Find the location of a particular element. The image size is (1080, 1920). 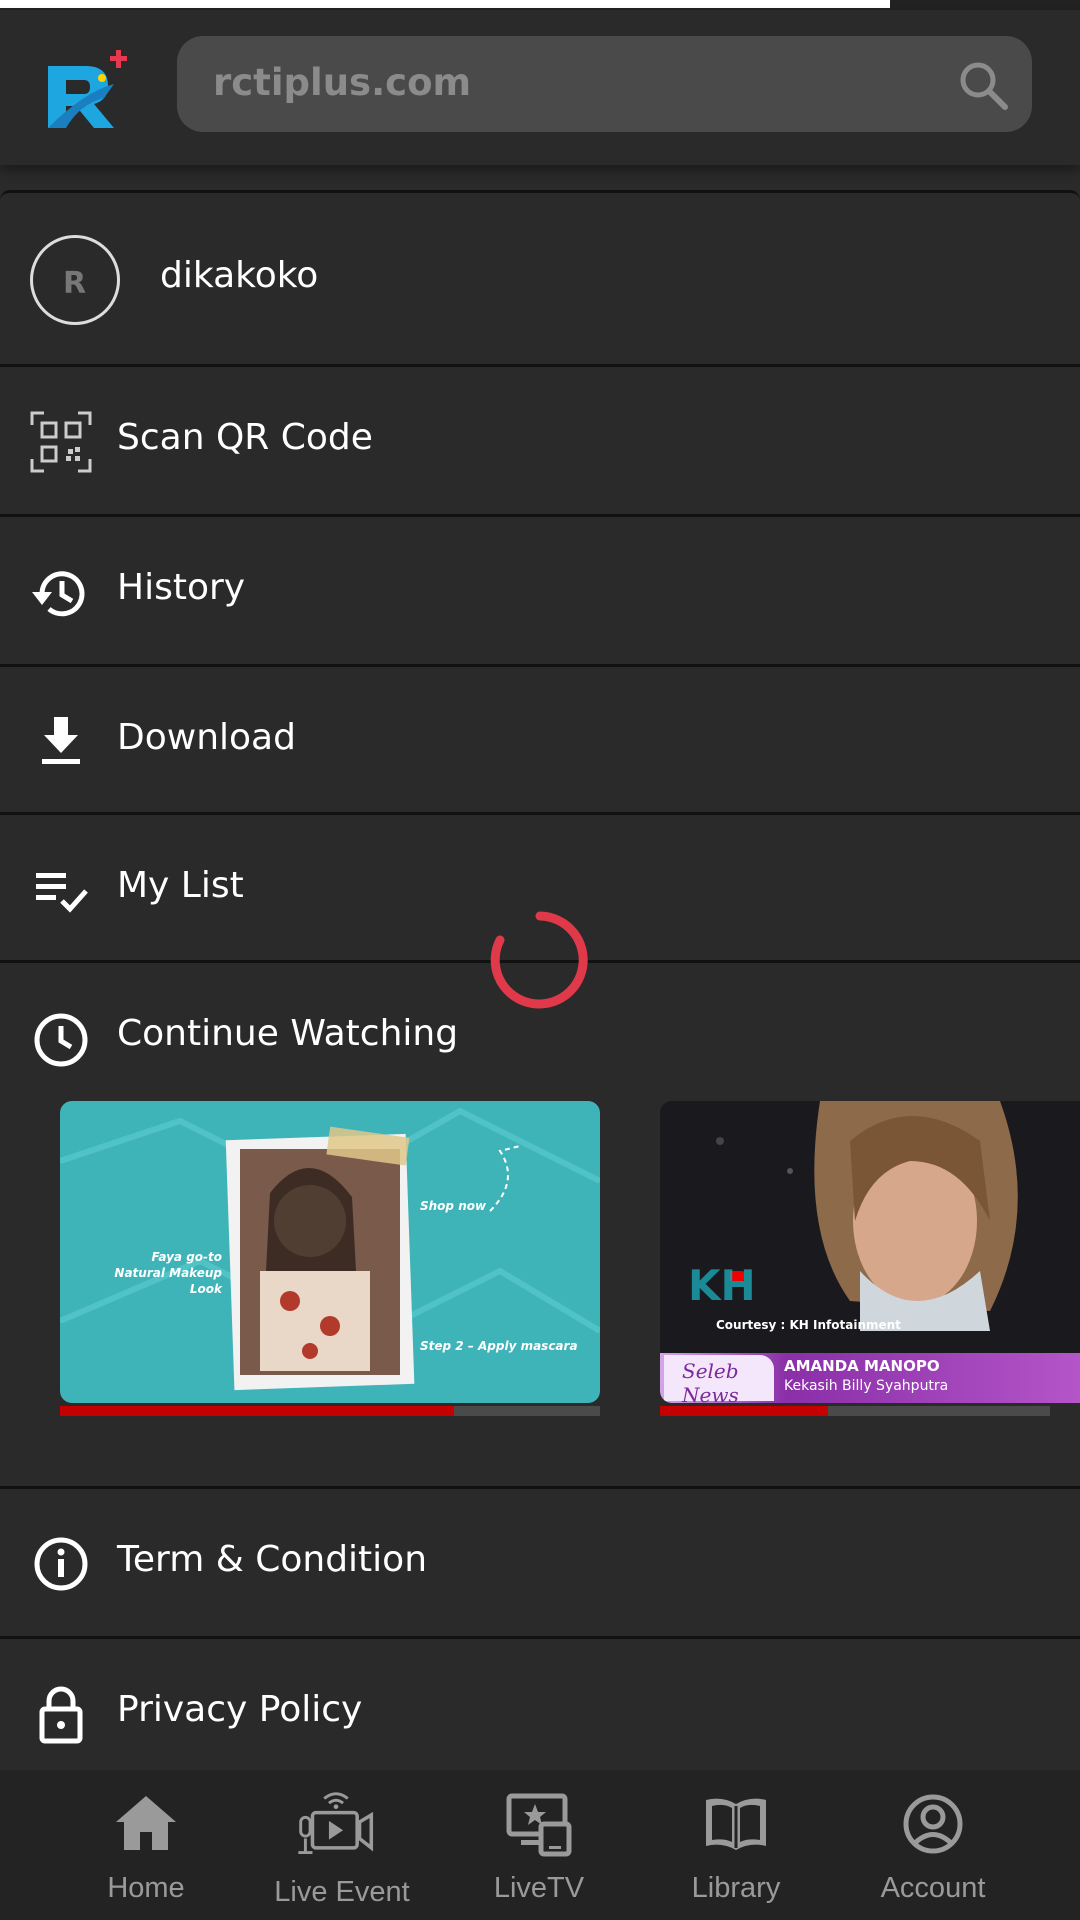

search-bar: rctiplus.com is located at coordinates (604, 84).